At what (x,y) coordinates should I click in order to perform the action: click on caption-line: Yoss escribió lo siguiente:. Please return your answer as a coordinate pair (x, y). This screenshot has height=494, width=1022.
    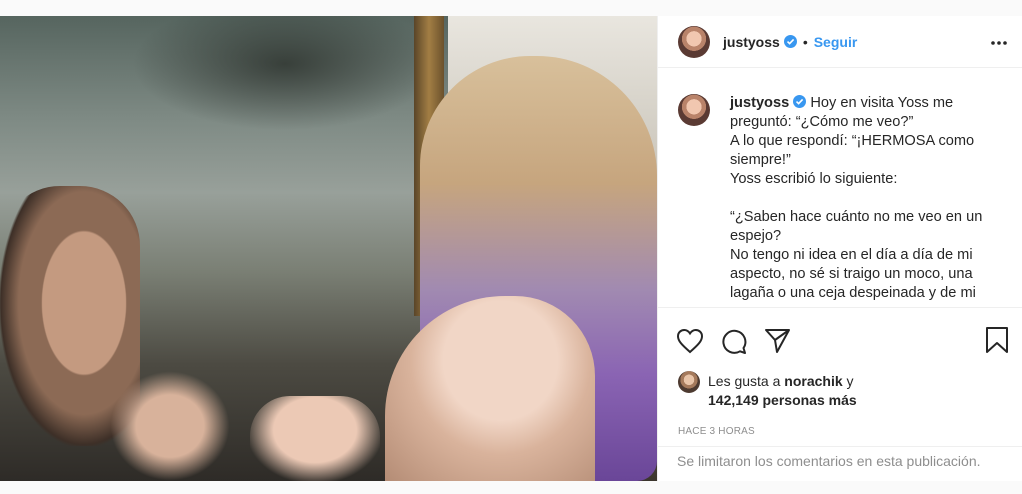
    Looking at the image, I should click on (814, 179).